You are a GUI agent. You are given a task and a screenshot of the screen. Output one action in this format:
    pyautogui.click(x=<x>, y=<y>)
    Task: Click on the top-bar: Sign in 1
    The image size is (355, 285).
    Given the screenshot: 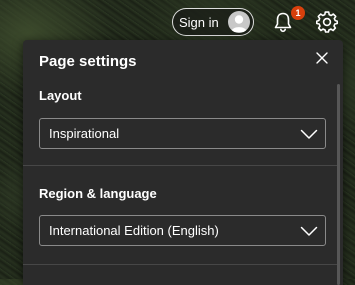 What is the action you would take?
    pyautogui.click(x=177, y=21)
    